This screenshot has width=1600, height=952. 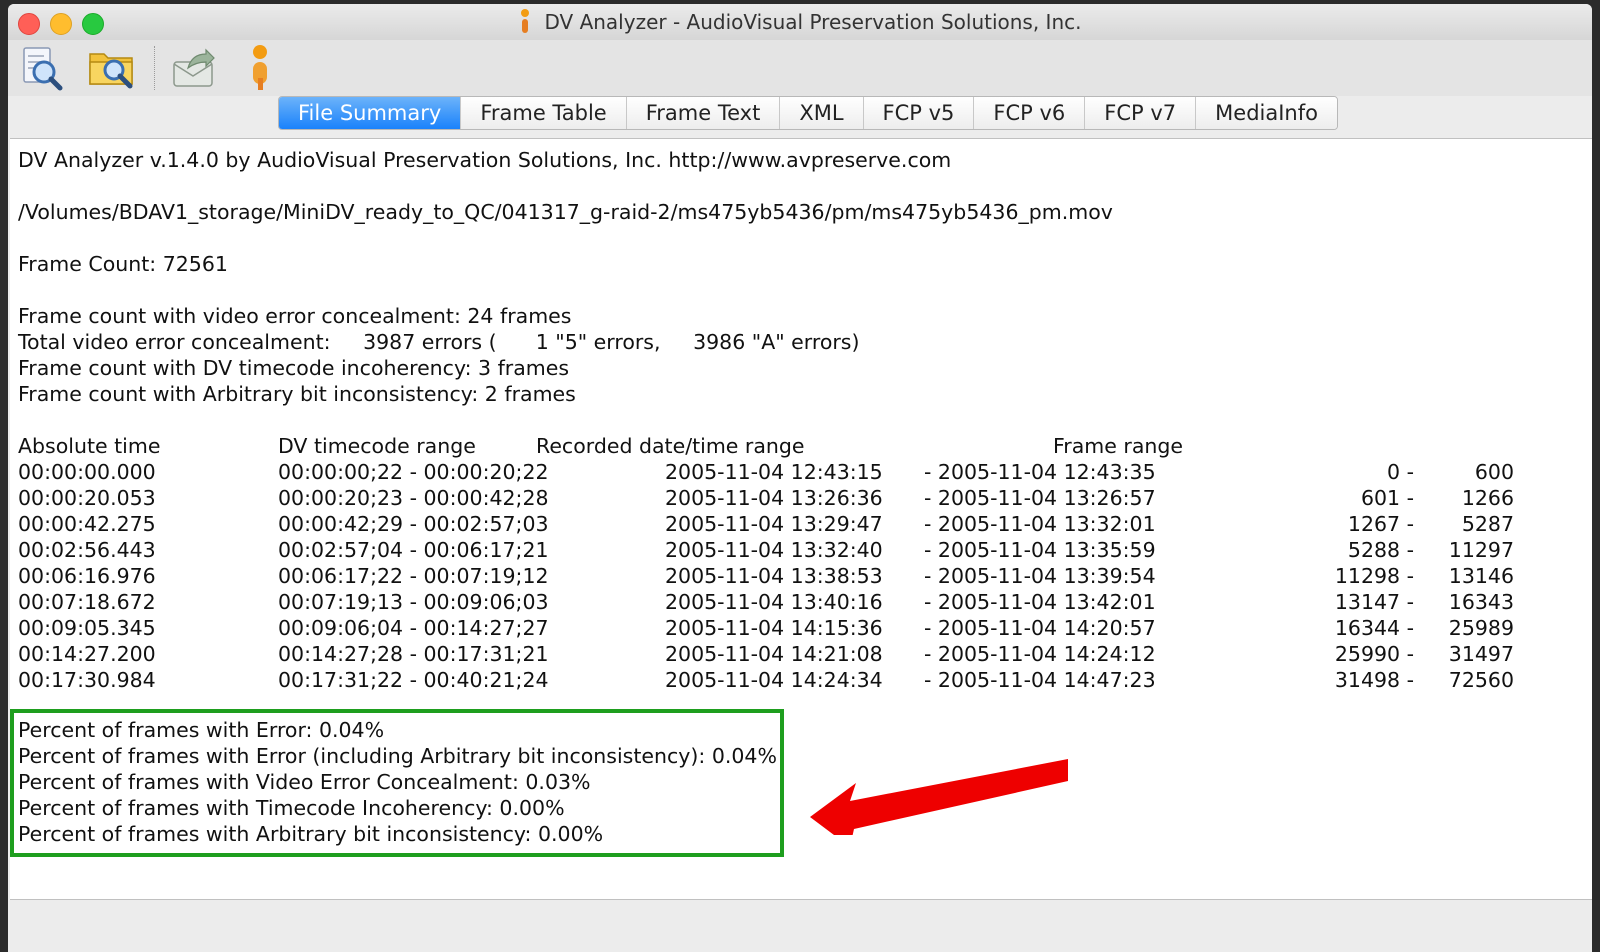 I want to click on cell-dv-timecode-range: 00:14:27;28 - 00:17:31;21, so click(x=413, y=654).